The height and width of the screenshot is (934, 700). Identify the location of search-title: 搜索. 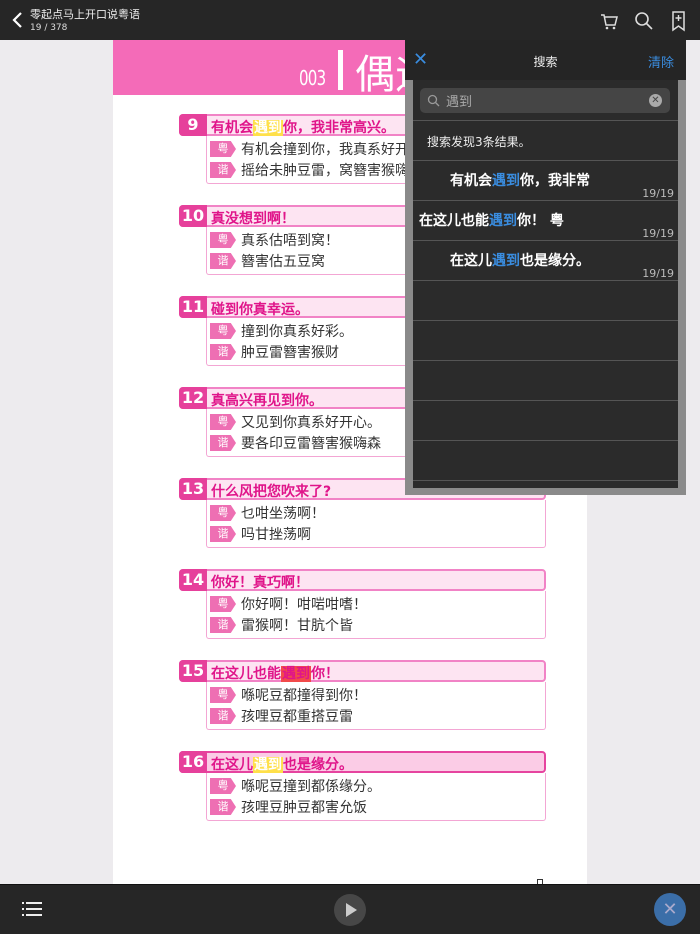
(545, 62).